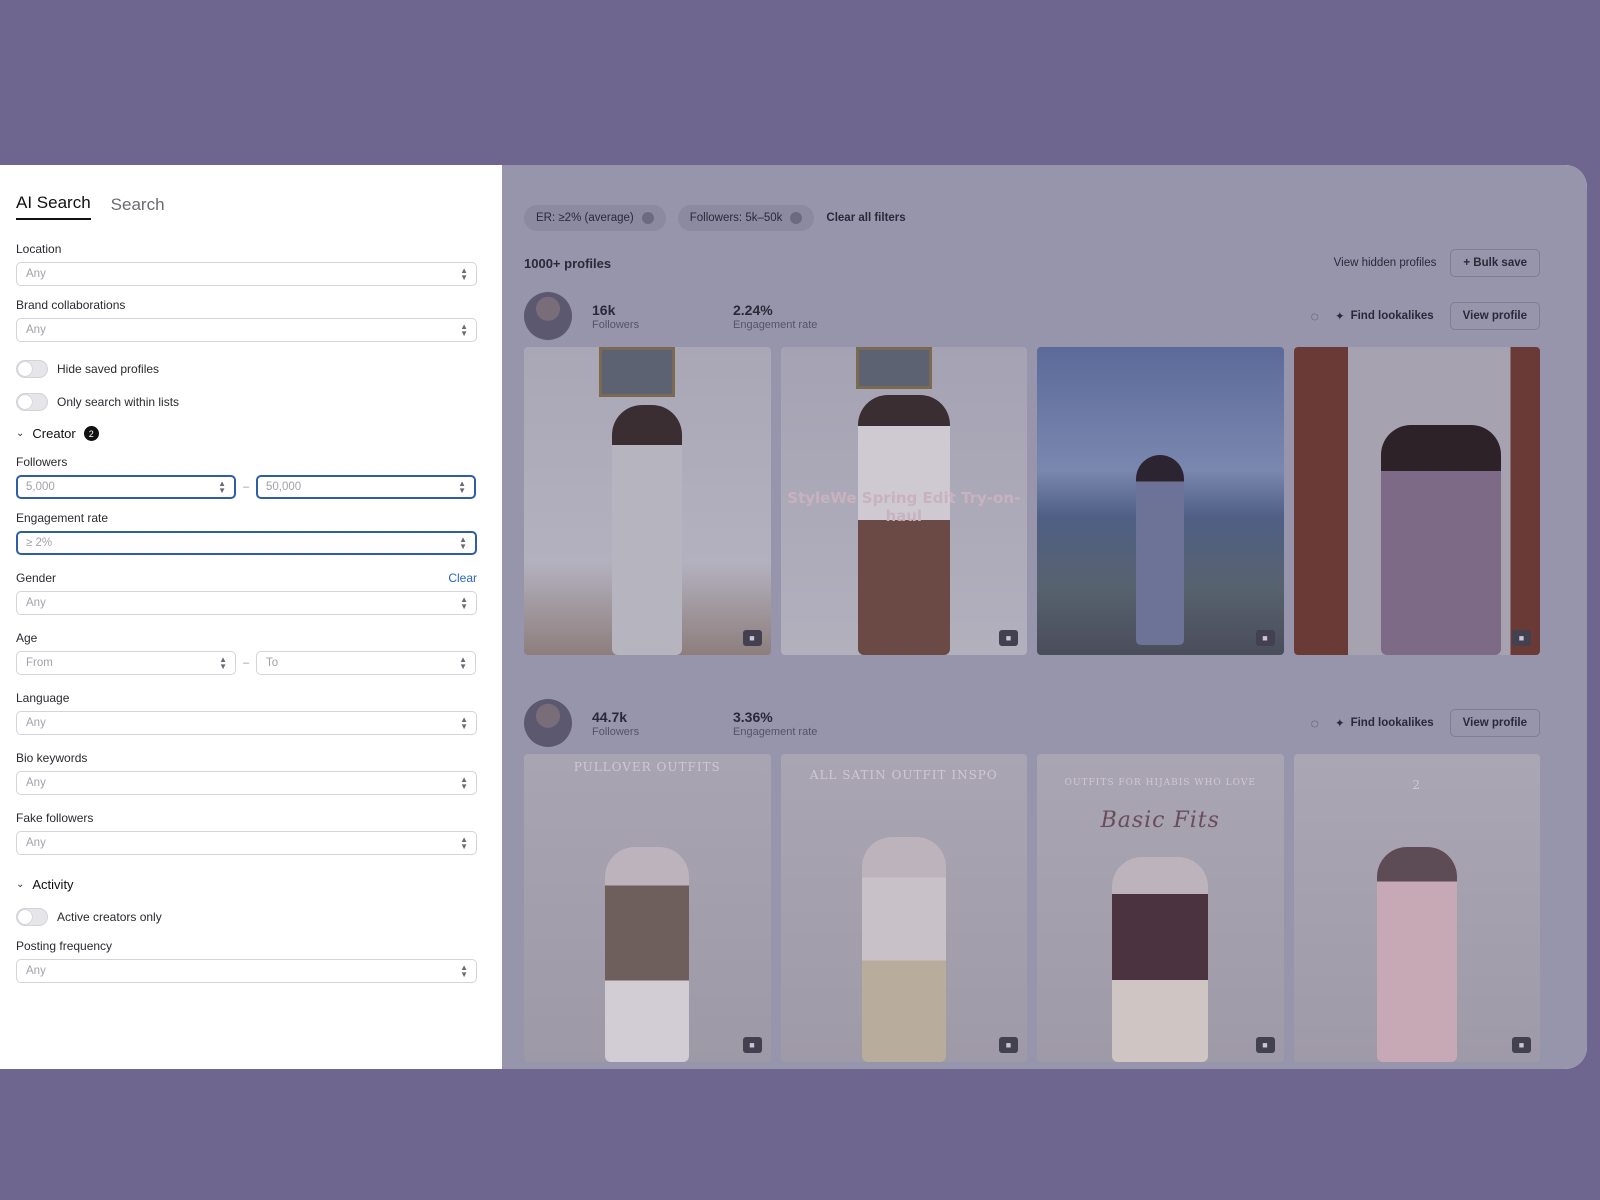 This screenshot has height=1200, width=1600. What do you see at coordinates (246, 603) in the screenshot?
I see `gender-select: Any ▲ ▼` at bounding box center [246, 603].